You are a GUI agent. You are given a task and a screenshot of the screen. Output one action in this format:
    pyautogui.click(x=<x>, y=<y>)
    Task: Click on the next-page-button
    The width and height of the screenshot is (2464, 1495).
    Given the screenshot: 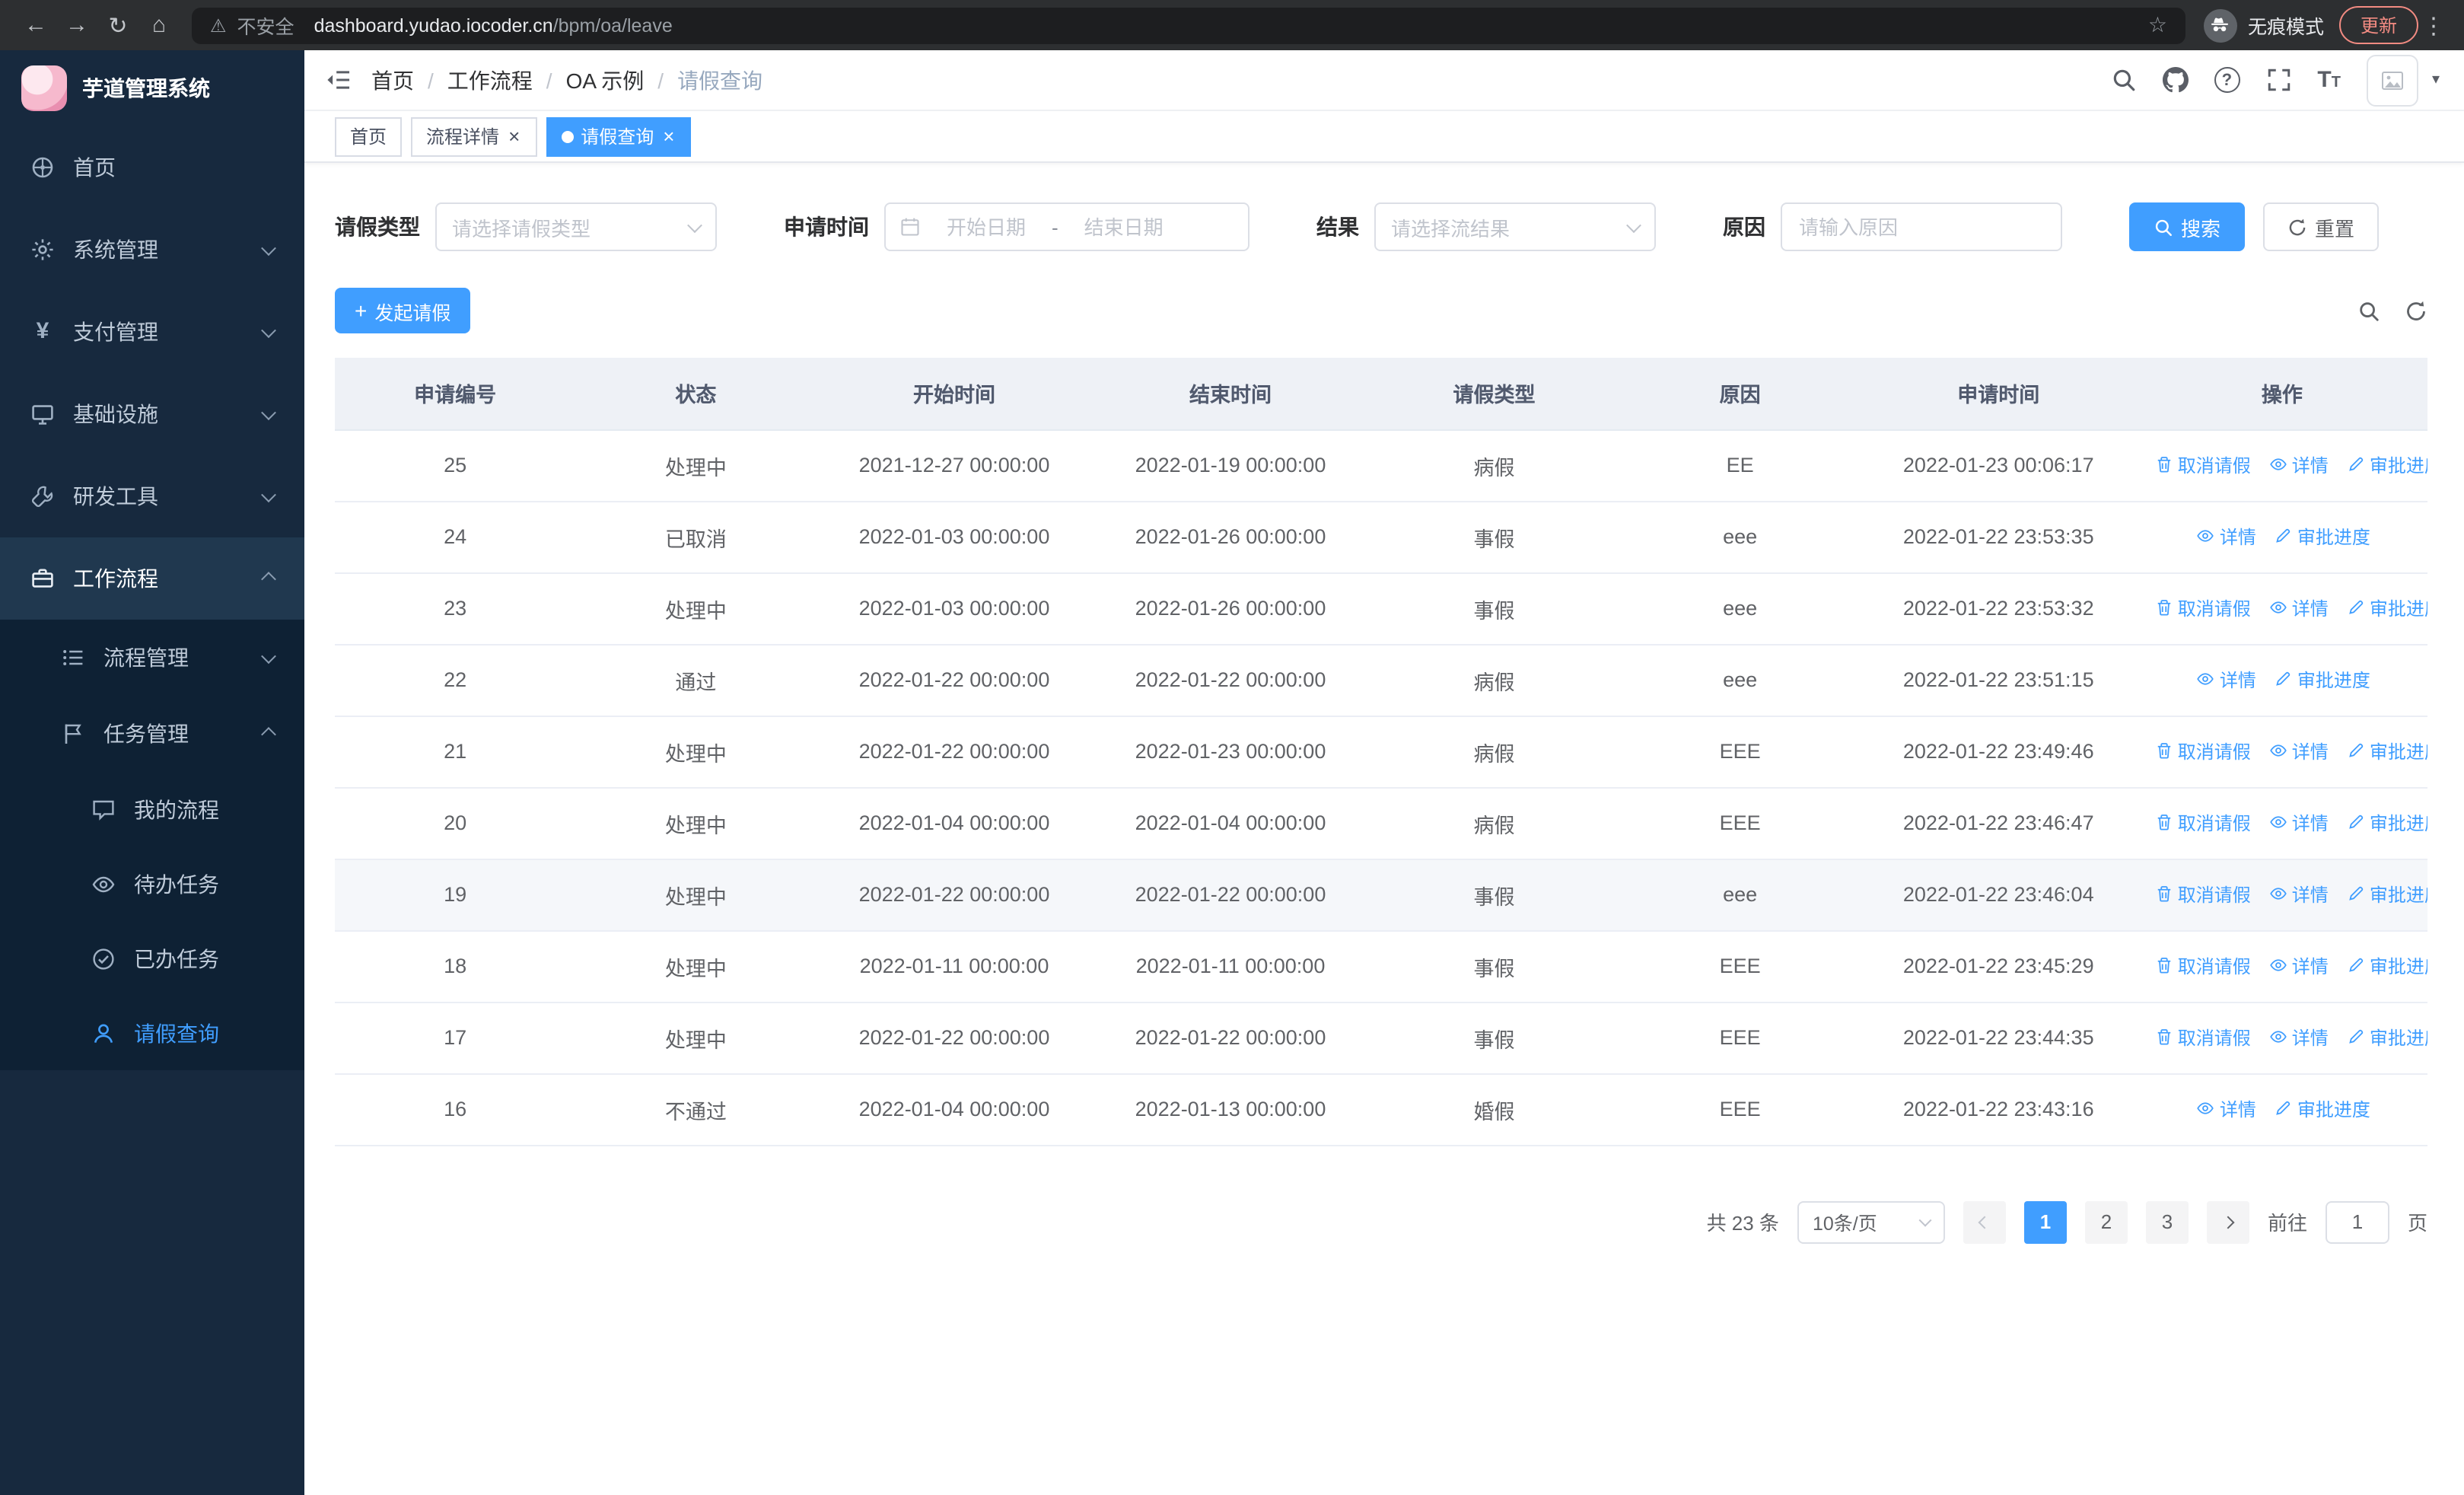 What is the action you would take?
    pyautogui.click(x=2227, y=1222)
    